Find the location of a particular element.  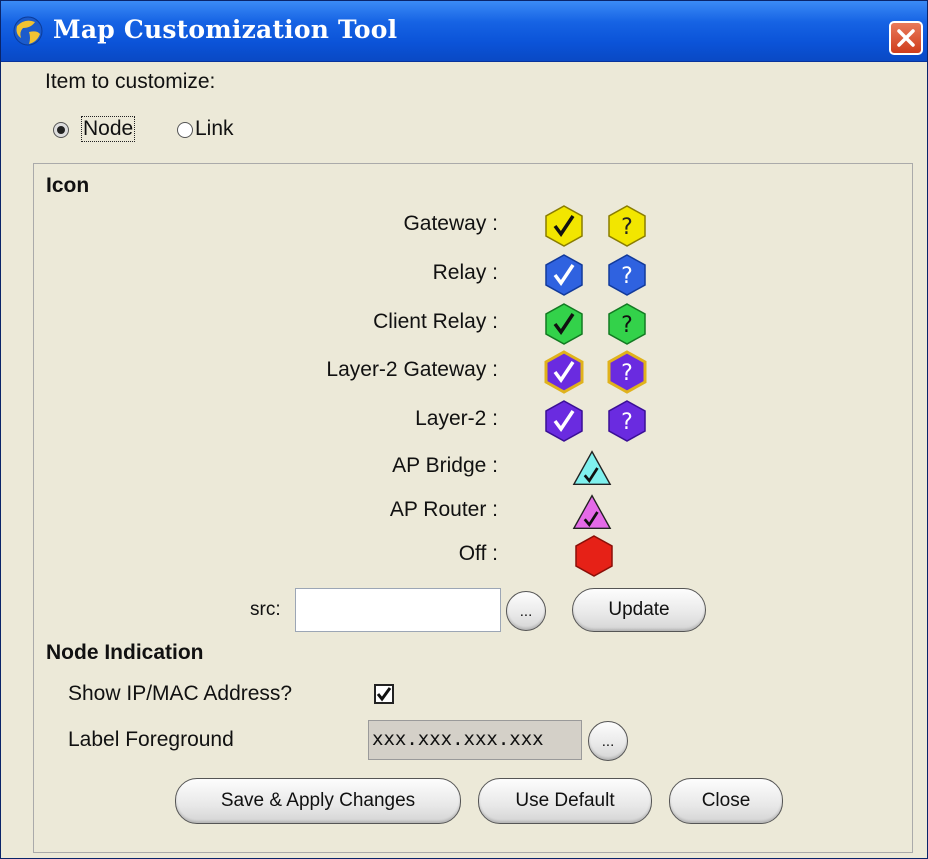

layer2-unknown-icon: ? is located at coordinates (627, 421).